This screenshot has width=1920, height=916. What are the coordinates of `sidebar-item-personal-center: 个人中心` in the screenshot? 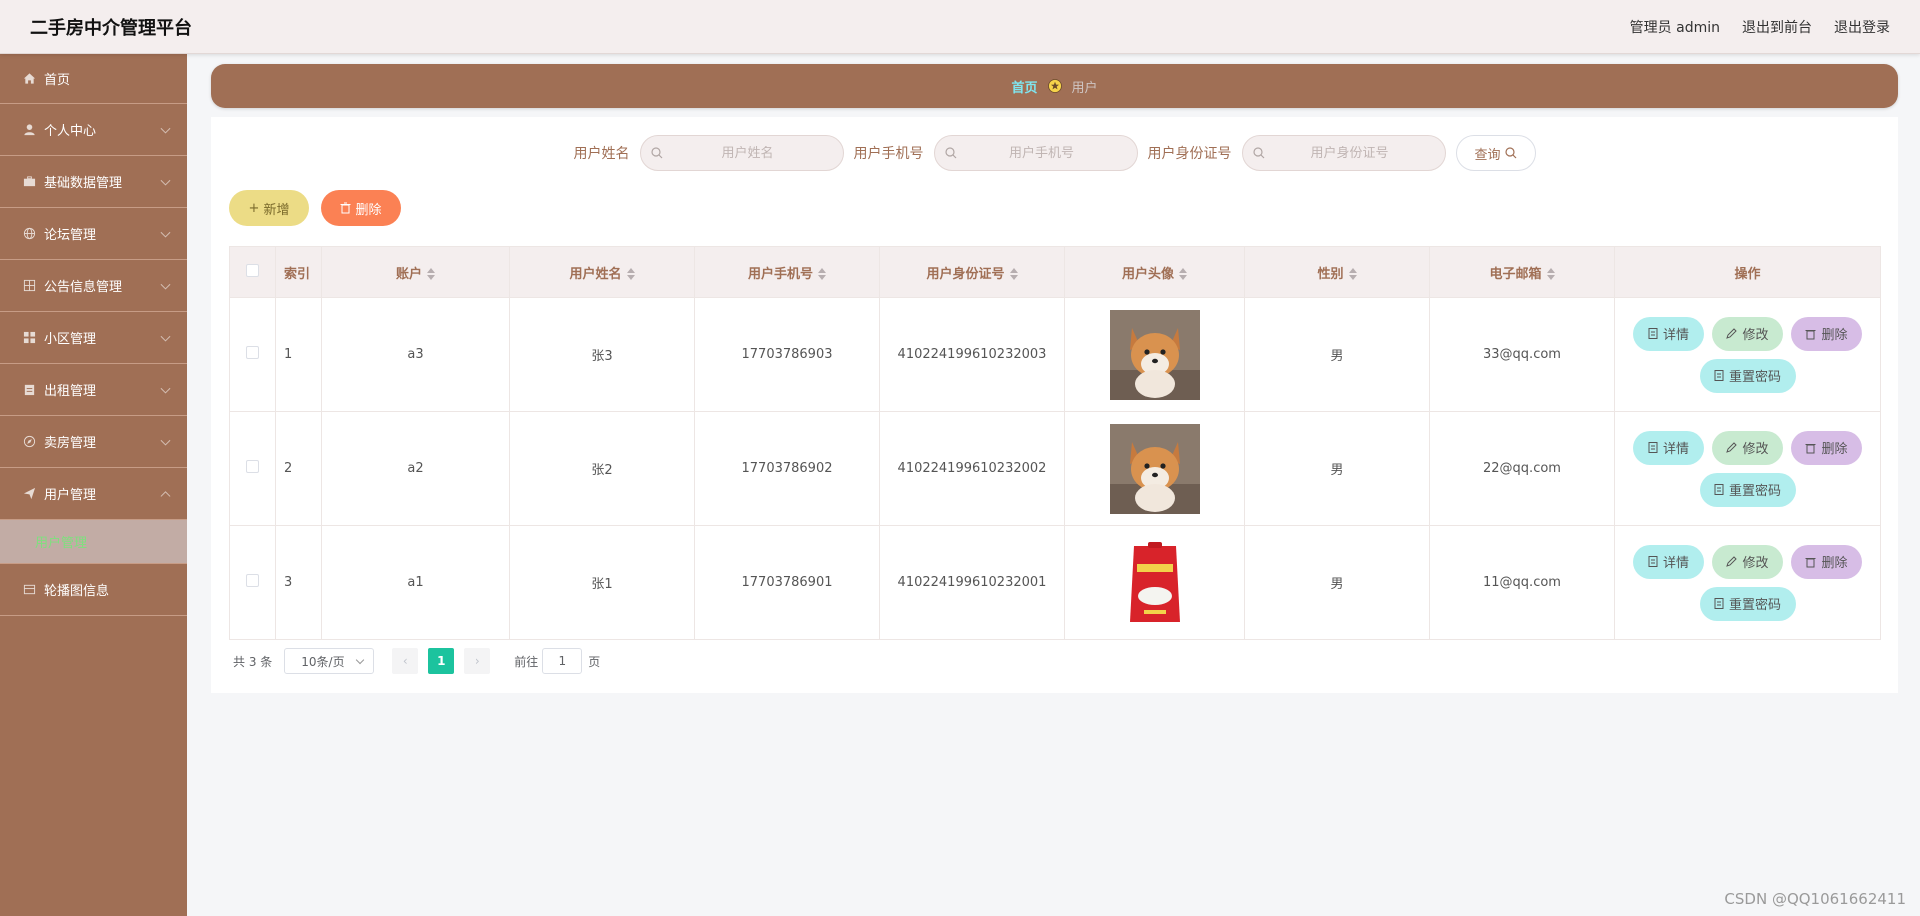 It's located at (93, 130).